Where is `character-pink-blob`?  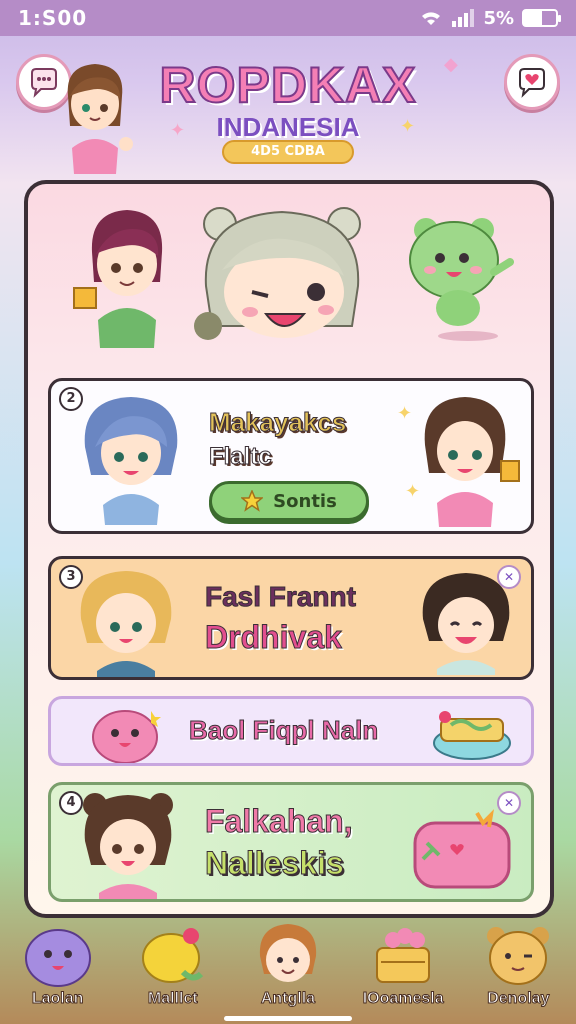 character-pink-blob is located at coordinates (126, 736).